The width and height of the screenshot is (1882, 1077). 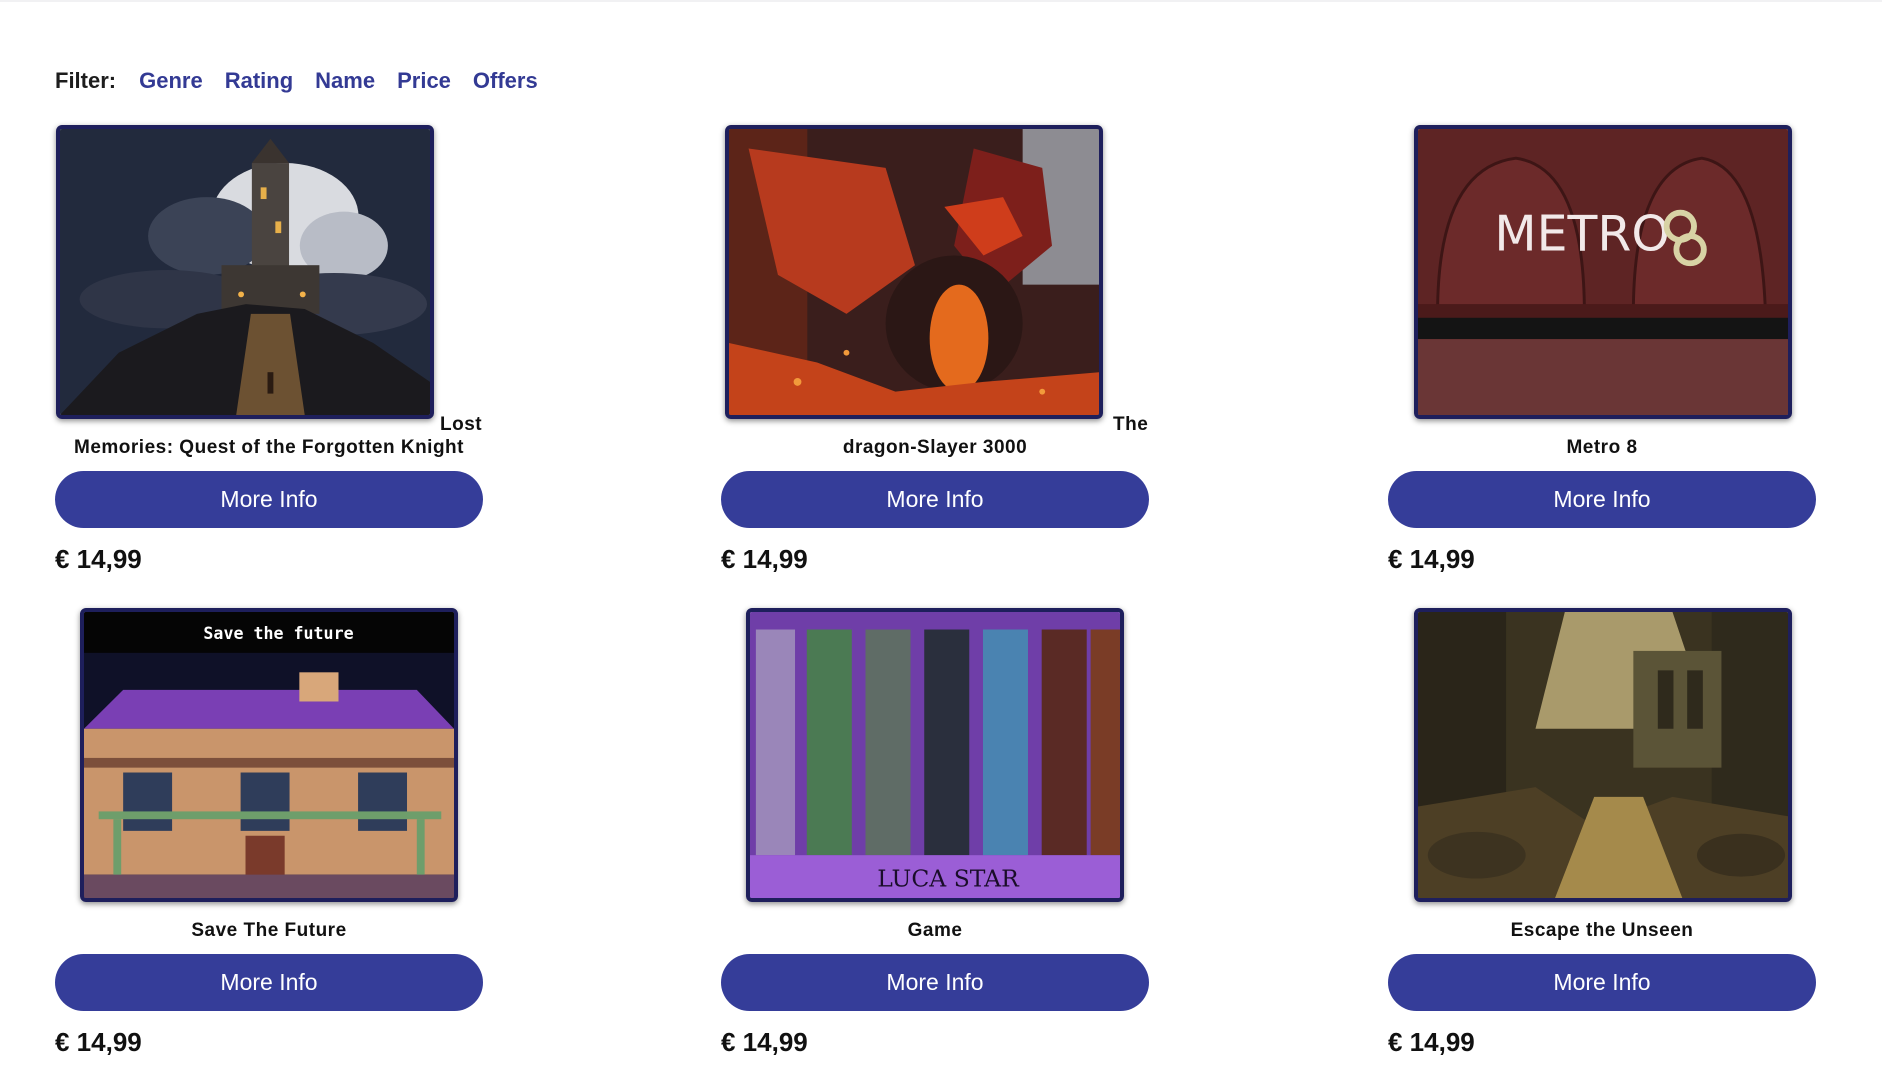 What do you see at coordinates (1582, 234) in the screenshot?
I see `svg-text: METRO` at bounding box center [1582, 234].